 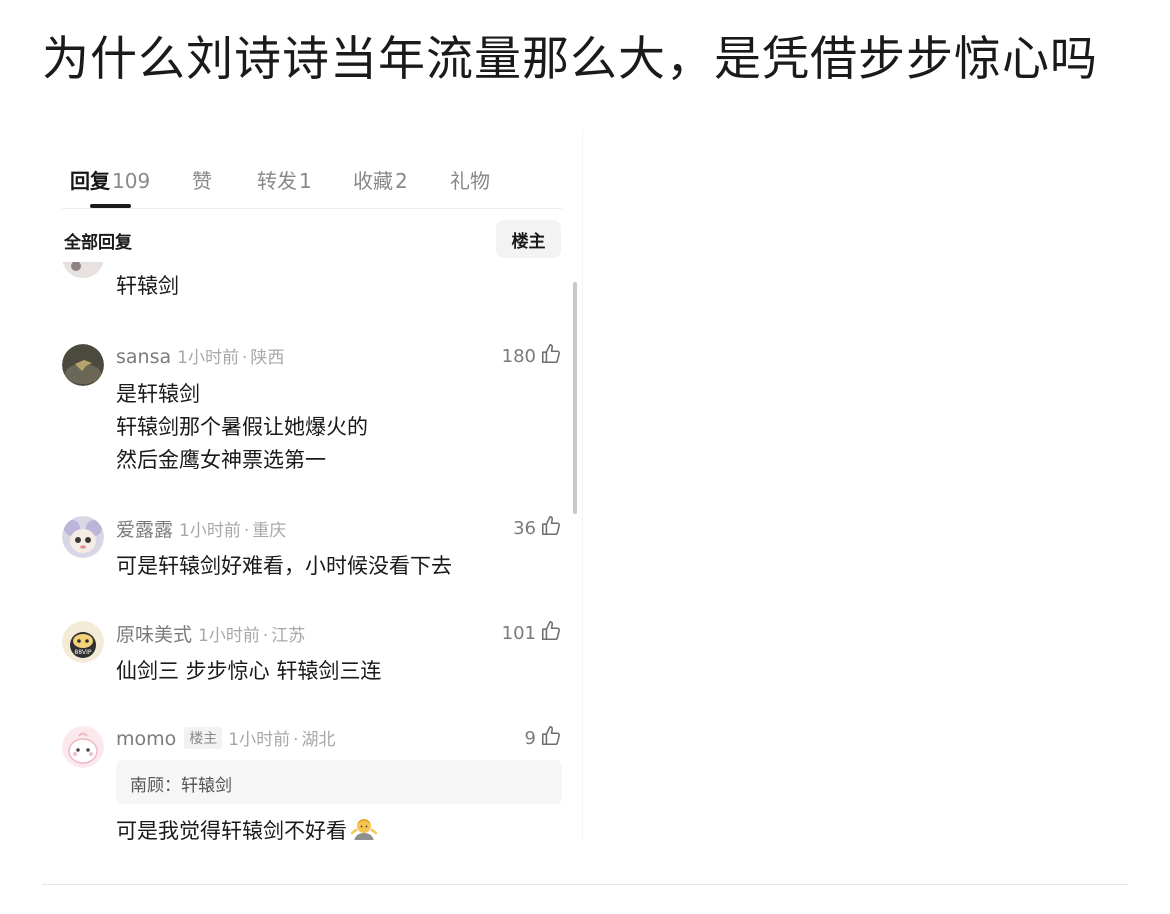 I want to click on comment-item: 88VIP 原味美式 1小时前 · 江苏 101 仙剑三 步步惊心 轩辕剑三连, so click(x=312, y=653).